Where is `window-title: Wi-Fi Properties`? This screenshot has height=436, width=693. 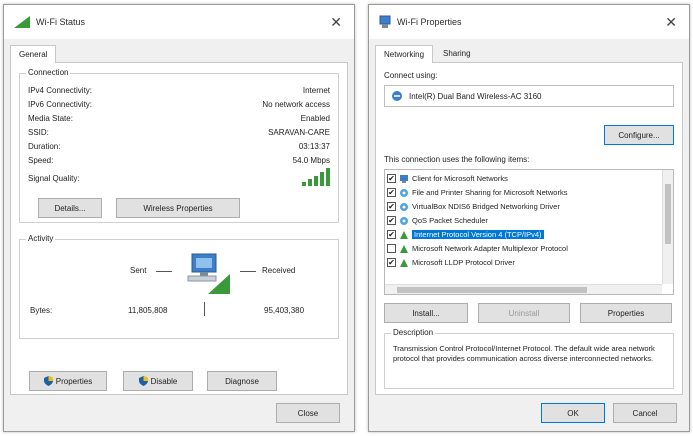 window-title: Wi-Fi Properties is located at coordinates (429, 22).